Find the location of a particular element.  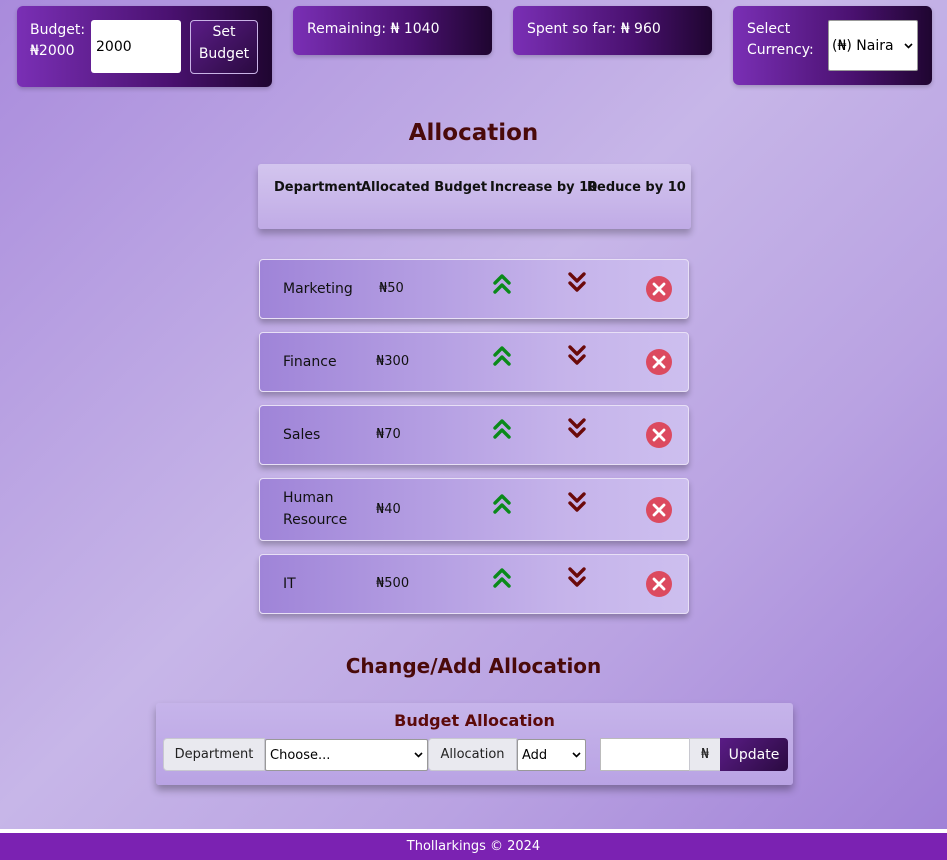

department-label: Department is located at coordinates (214, 754).